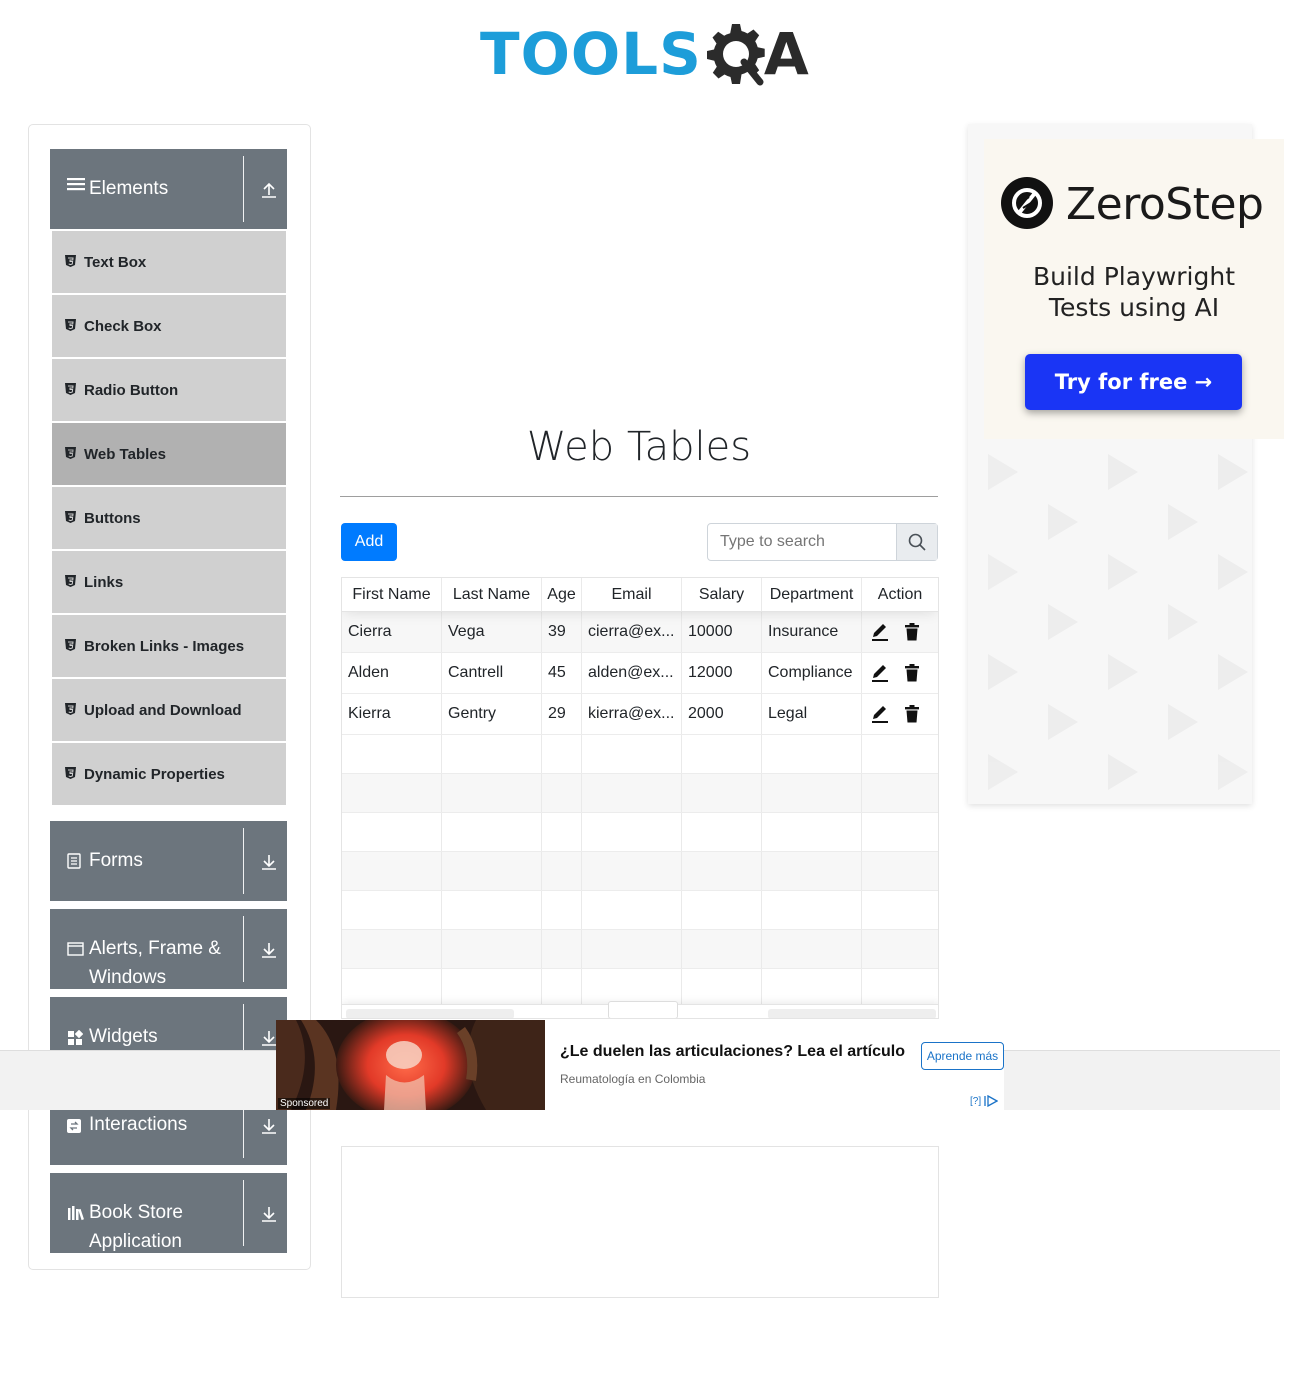 This screenshot has width=1311, height=1398. Describe the element at coordinates (802, 542) in the screenshot. I see `search-input` at that location.